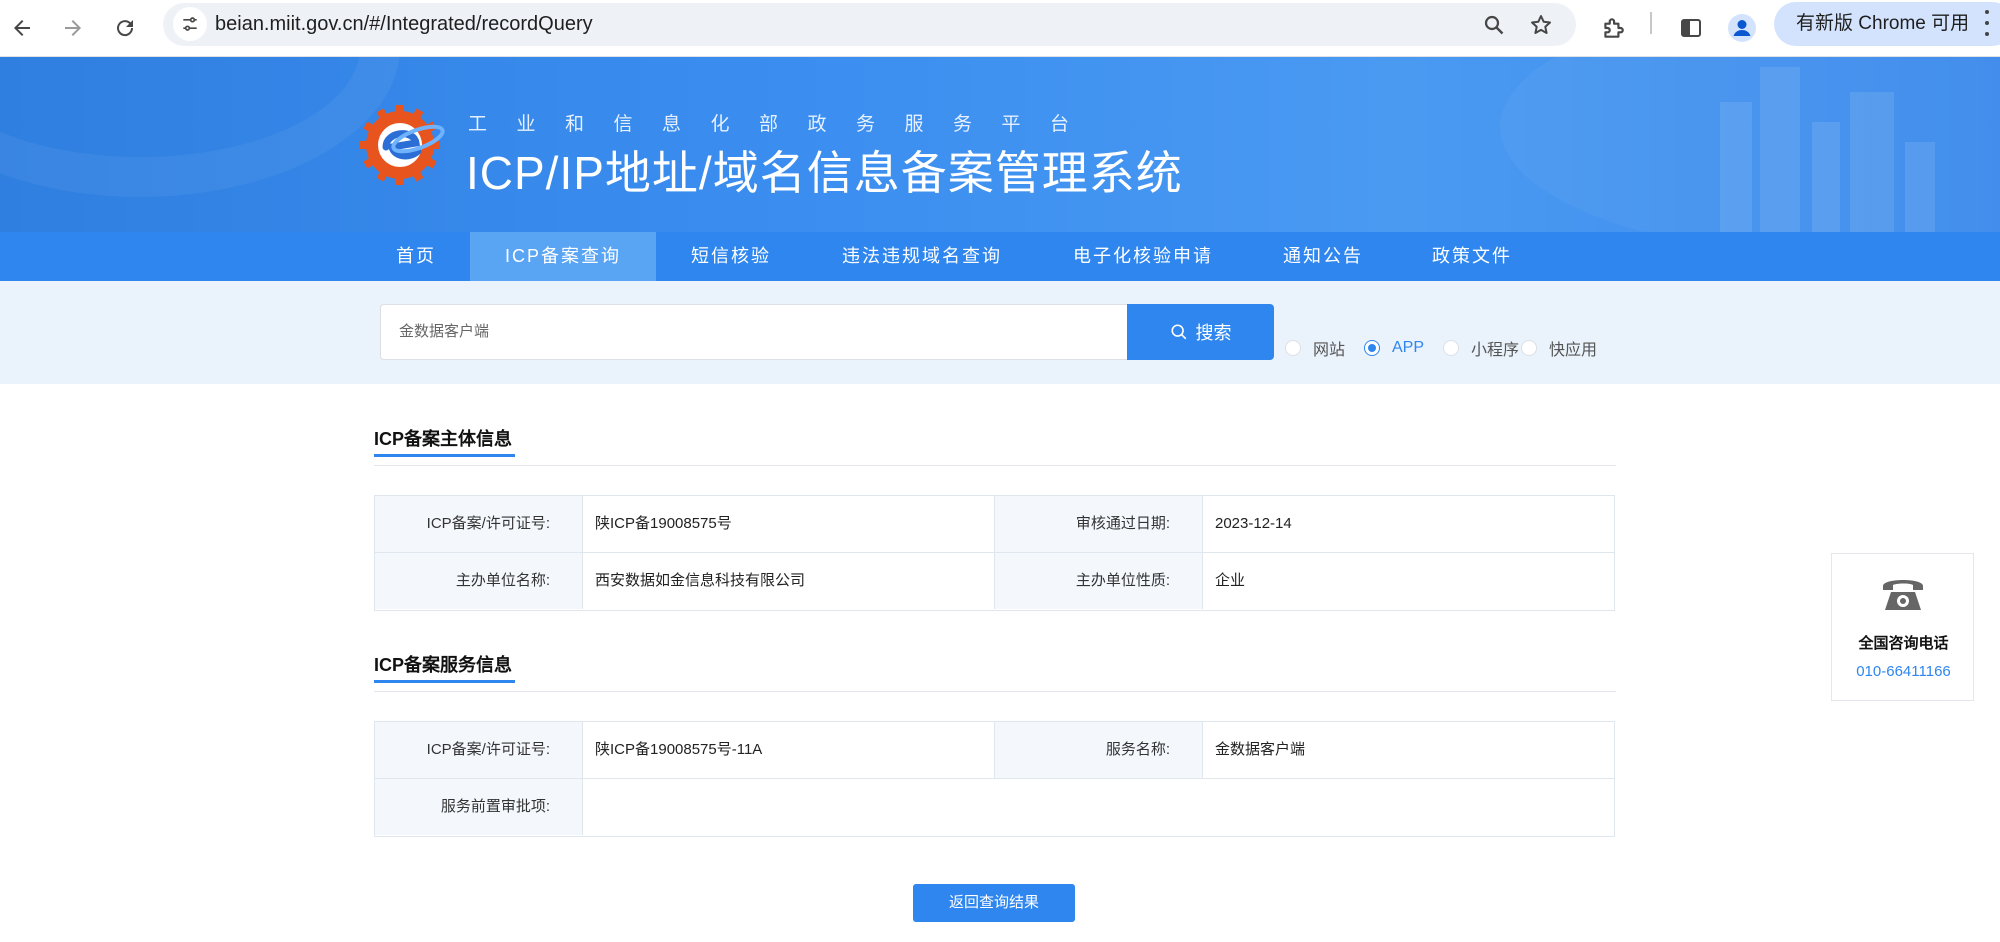  What do you see at coordinates (125, 28) in the screenshot?
I see `reload-icon` at bounding box center [125, 28].